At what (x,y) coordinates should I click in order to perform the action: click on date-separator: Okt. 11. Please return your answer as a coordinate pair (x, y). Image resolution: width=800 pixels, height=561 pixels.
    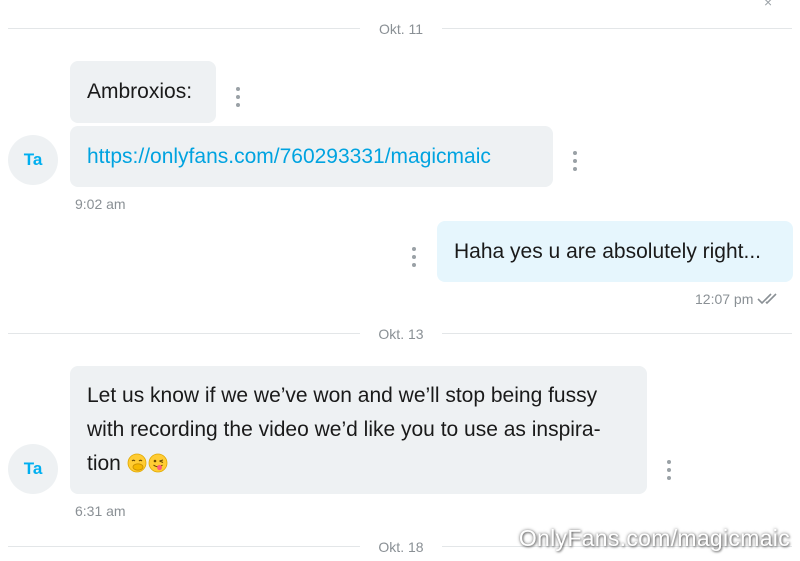
    Looking at the image, I should click on (400, 29).